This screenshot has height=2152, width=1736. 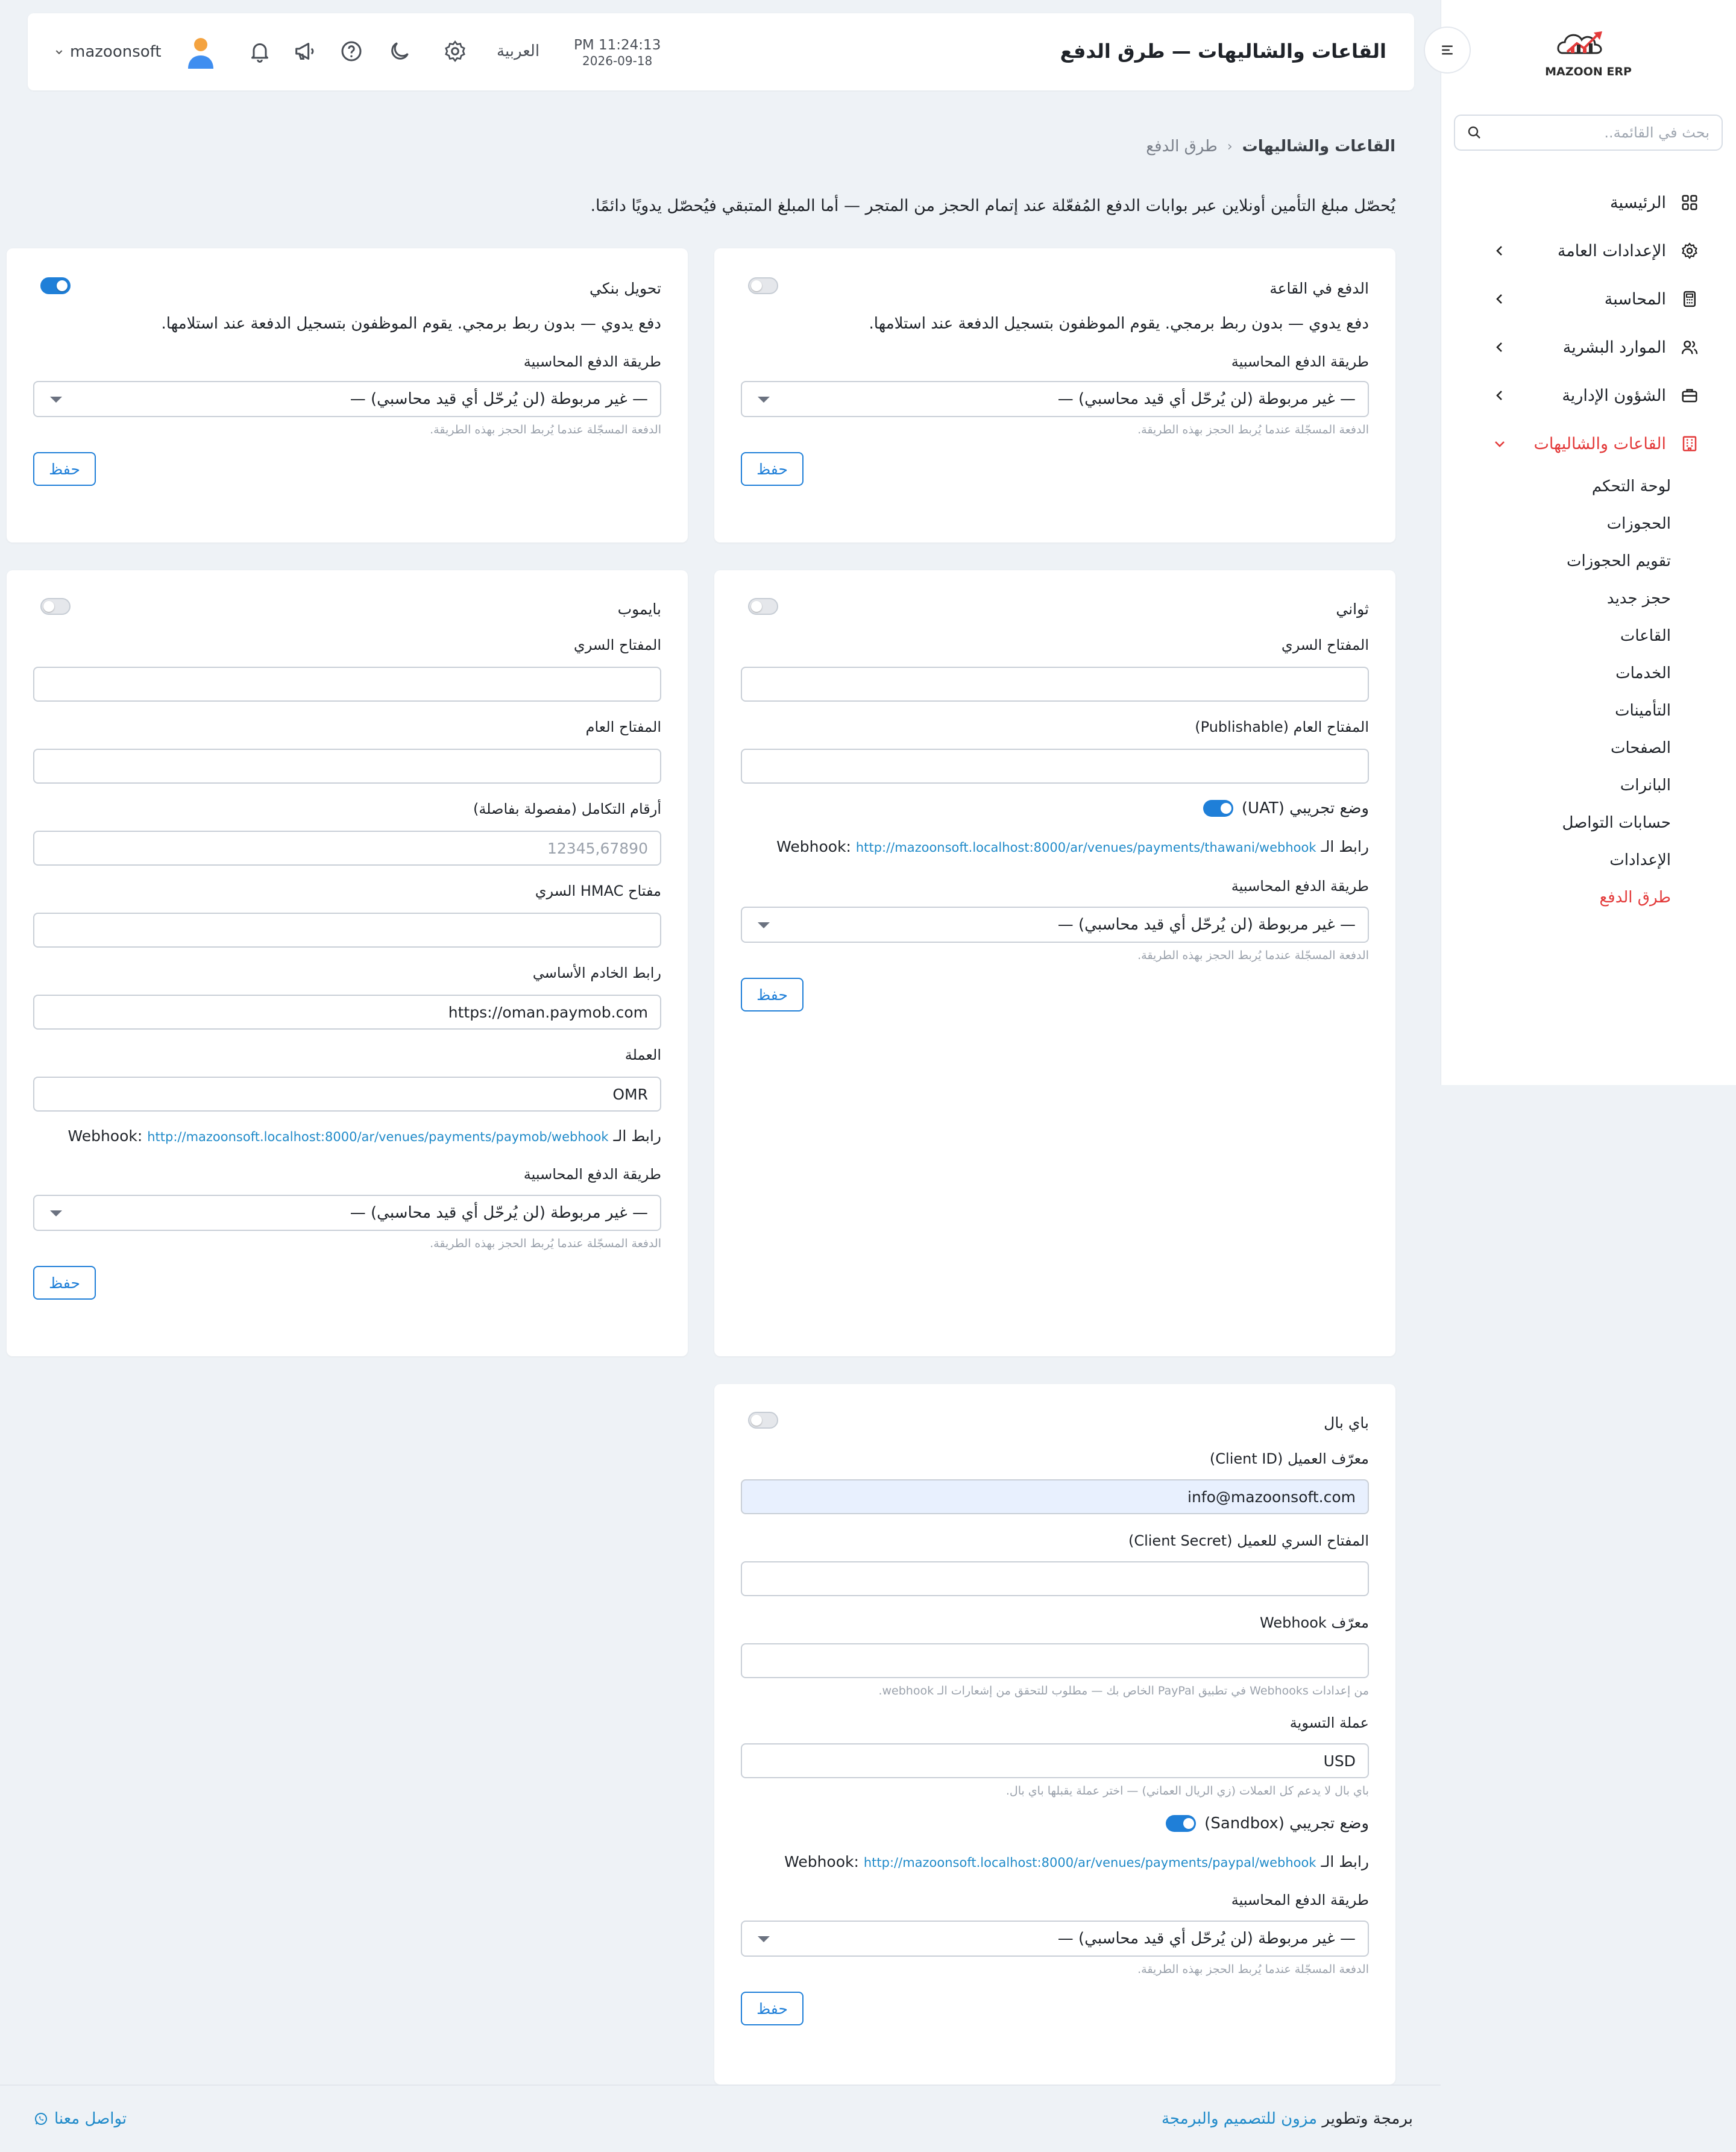 I want to click on account-method-label: طريقة الدفع المحاسبية, so click(x=592, y=361).